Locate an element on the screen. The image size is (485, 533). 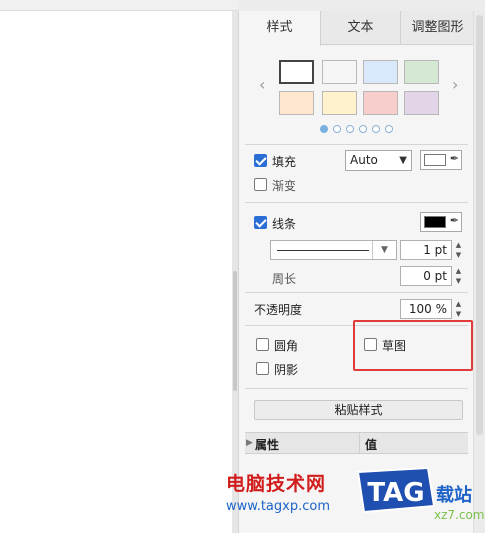
chevron-right-icon: › is located at coordinates (455, 84).